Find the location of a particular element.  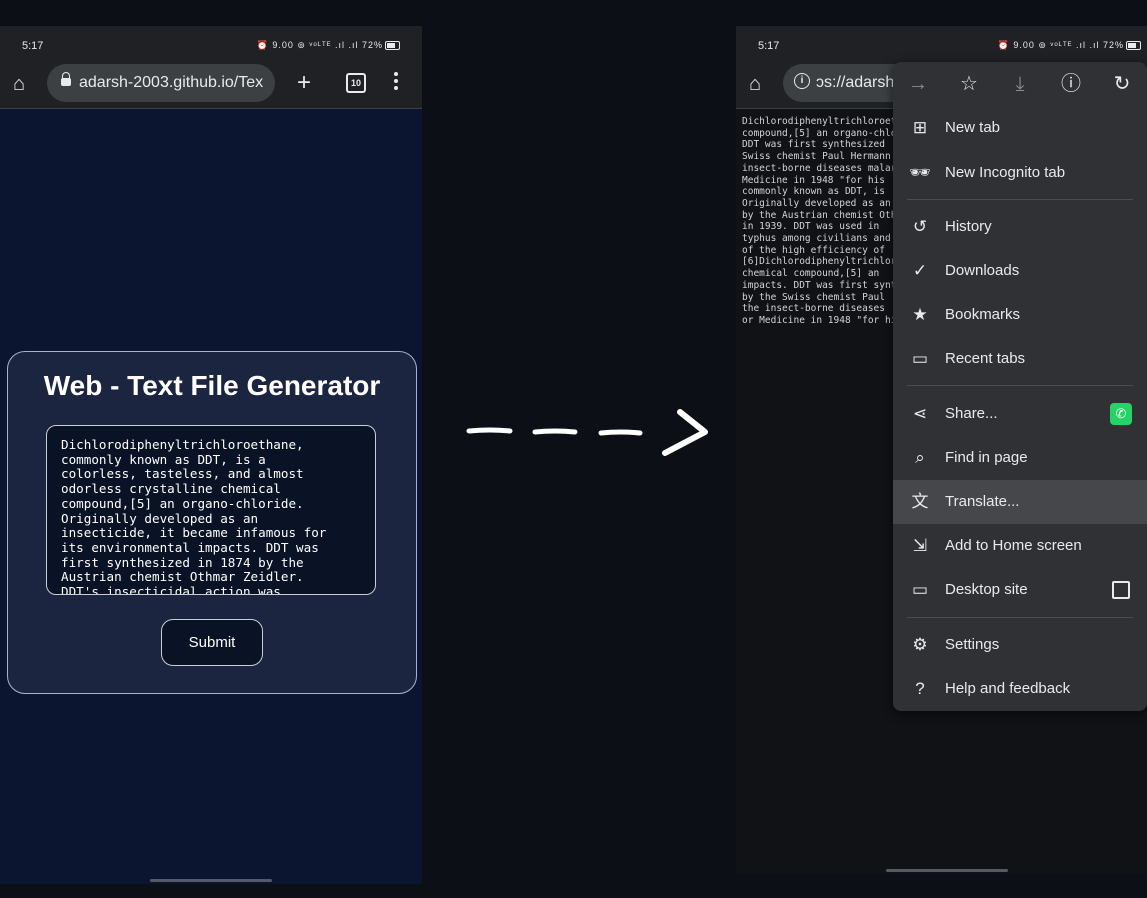

menu-item-settings: ⚙ Settings is located at coordinates (1020, 645).